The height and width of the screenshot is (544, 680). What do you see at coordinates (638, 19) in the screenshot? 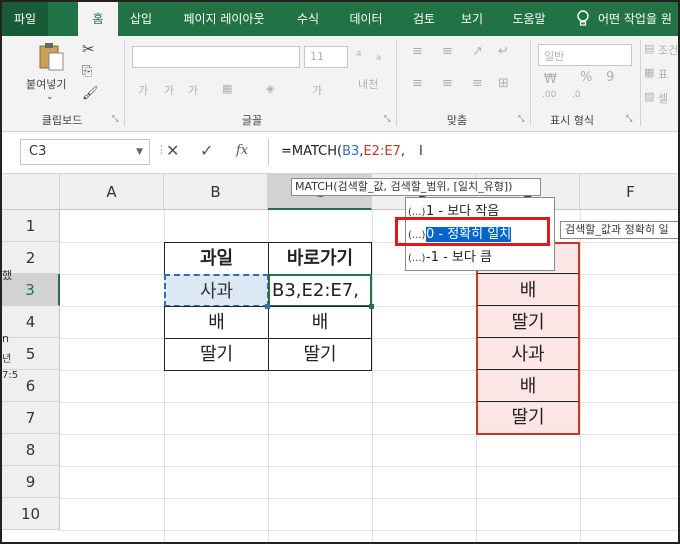
I see `tell-me-search: 어떤 작업을 원` at bounding box center [638, 19].